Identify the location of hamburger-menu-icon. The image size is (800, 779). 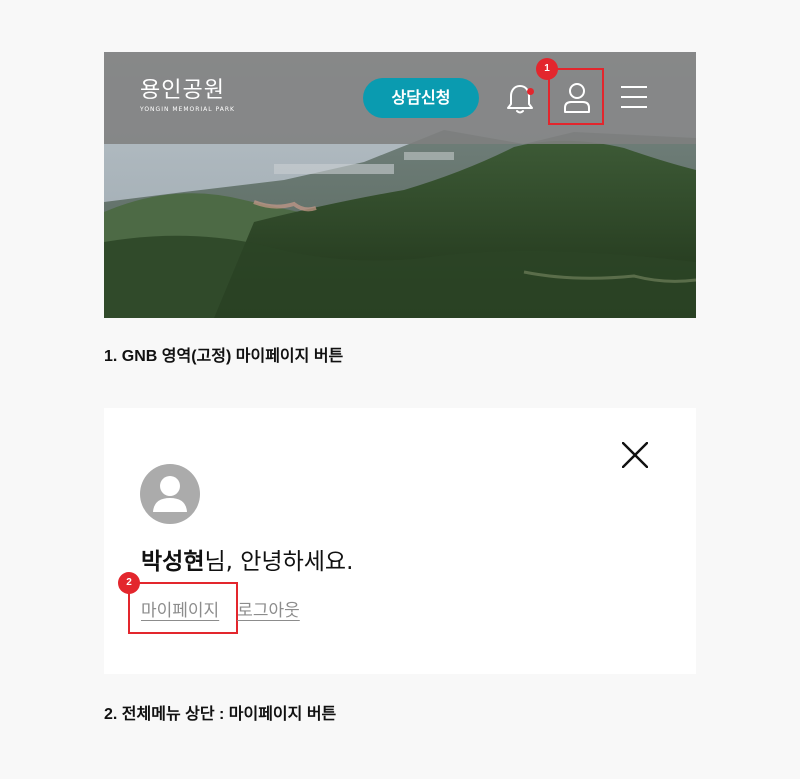
(634, 98).